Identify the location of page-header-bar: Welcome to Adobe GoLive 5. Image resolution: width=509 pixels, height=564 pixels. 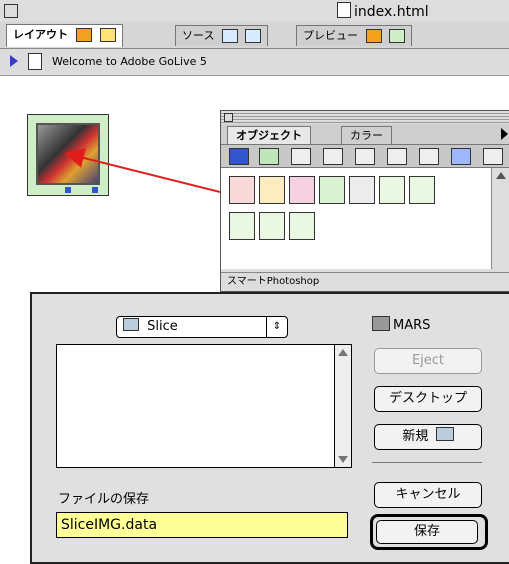
(254, 62).